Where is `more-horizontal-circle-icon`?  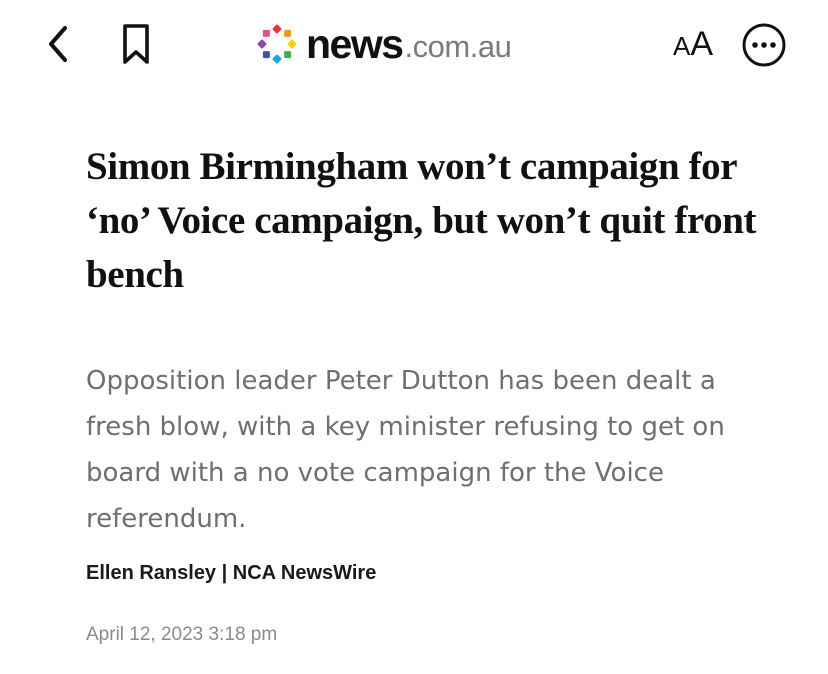 more-horizontal-circle-icon is located at coordinates (764, 45).